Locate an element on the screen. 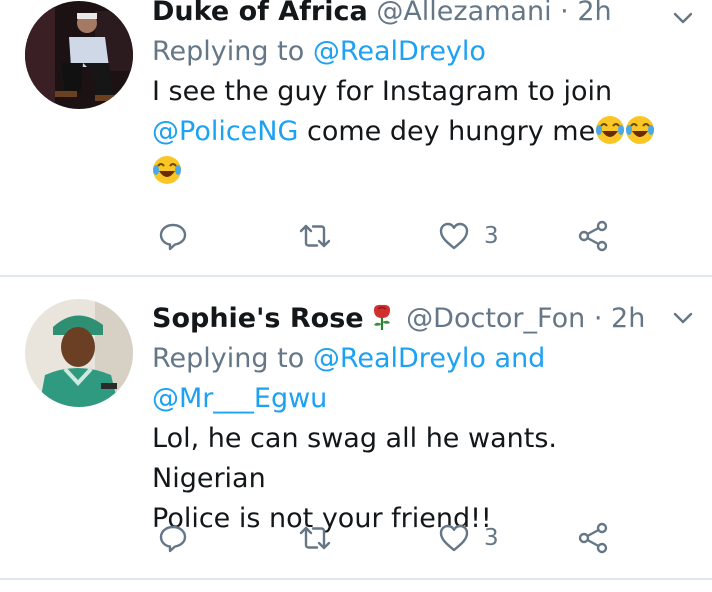  replying-to-continued: @Mr___Egwu is located at coordinates (412, 399).